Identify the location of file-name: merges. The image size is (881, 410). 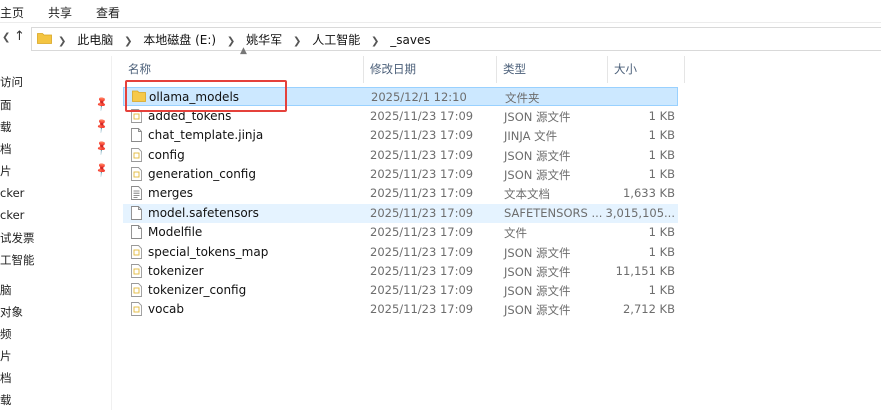
(171, 193).